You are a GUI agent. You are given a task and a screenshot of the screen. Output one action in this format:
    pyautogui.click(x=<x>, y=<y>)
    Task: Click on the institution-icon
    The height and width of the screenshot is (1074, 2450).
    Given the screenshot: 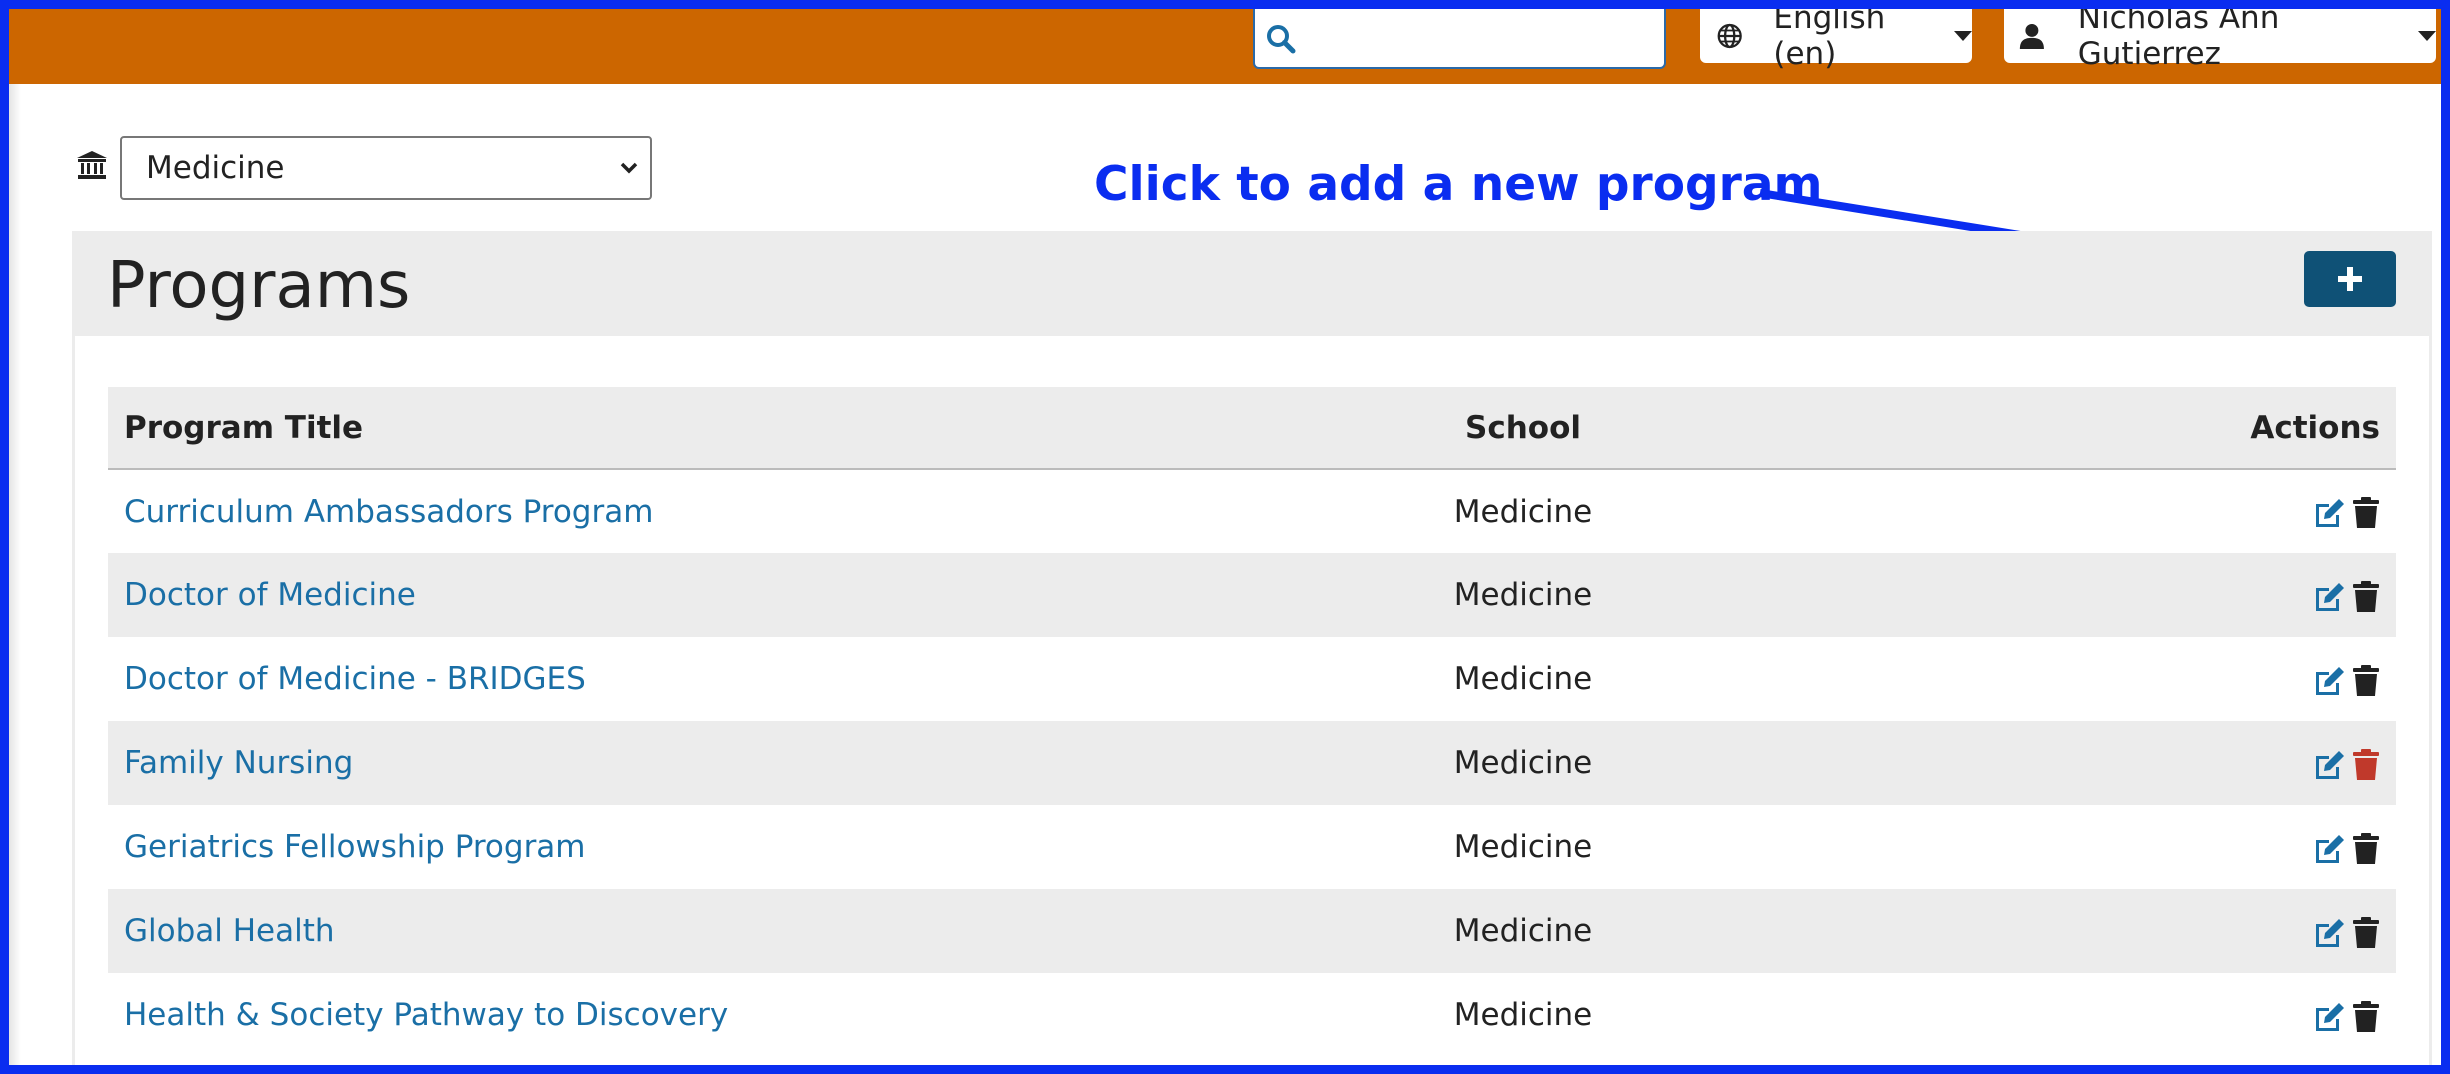 What is the action you would take?
    pyautogui.click(x=92, y=165)
    